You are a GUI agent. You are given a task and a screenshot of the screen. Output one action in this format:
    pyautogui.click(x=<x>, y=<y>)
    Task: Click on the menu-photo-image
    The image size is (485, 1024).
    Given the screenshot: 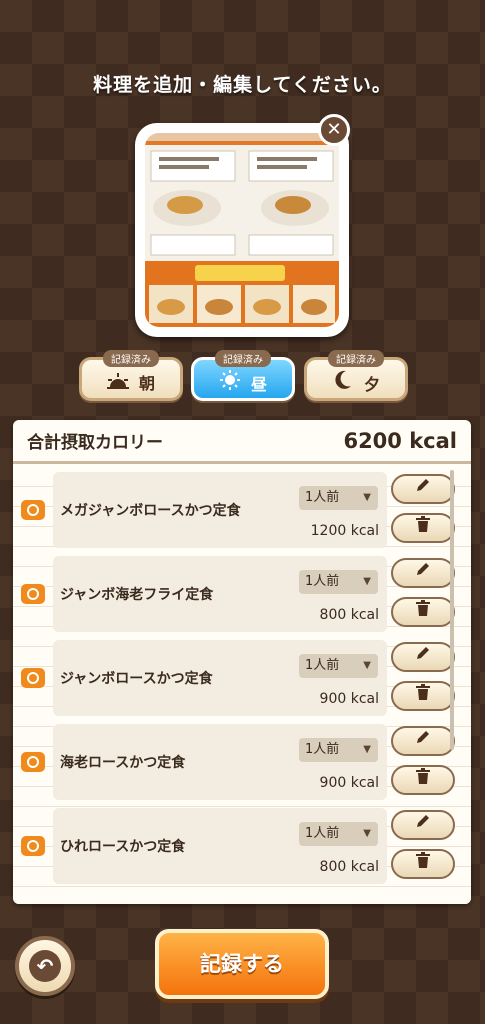 What is the action you would take?
    pyautogui.click(x=242, y=230)
    